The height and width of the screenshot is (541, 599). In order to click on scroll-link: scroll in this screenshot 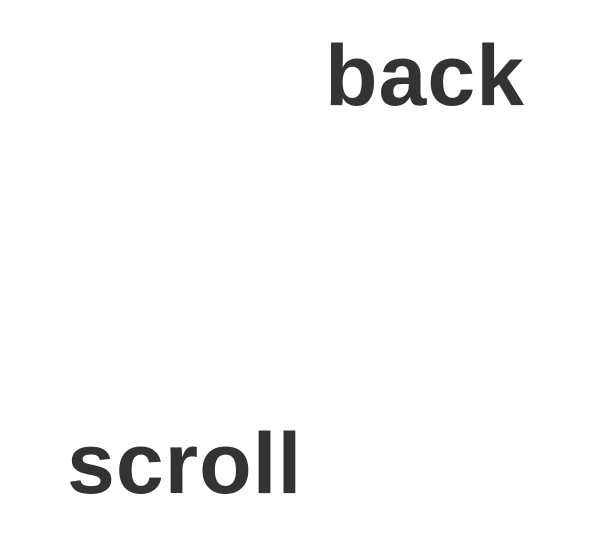, I will do `click(184, 464)`.